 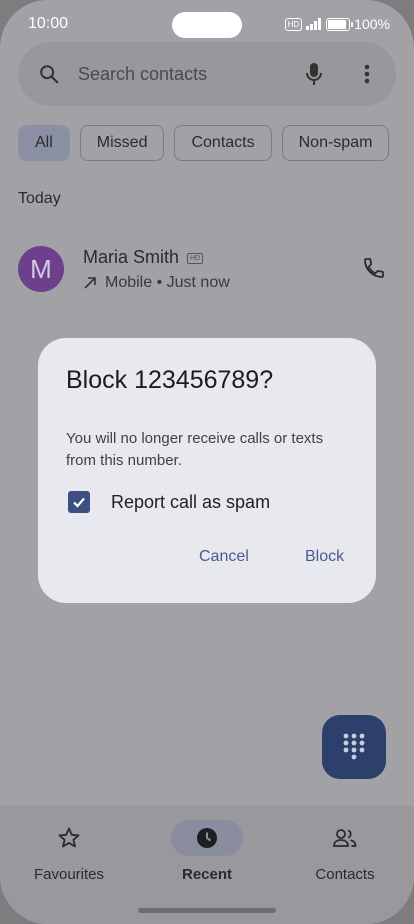 What do you see at coordinates (41, 269) in the screenshot?
I see `avatar: M` at bounding box center [41, 269].